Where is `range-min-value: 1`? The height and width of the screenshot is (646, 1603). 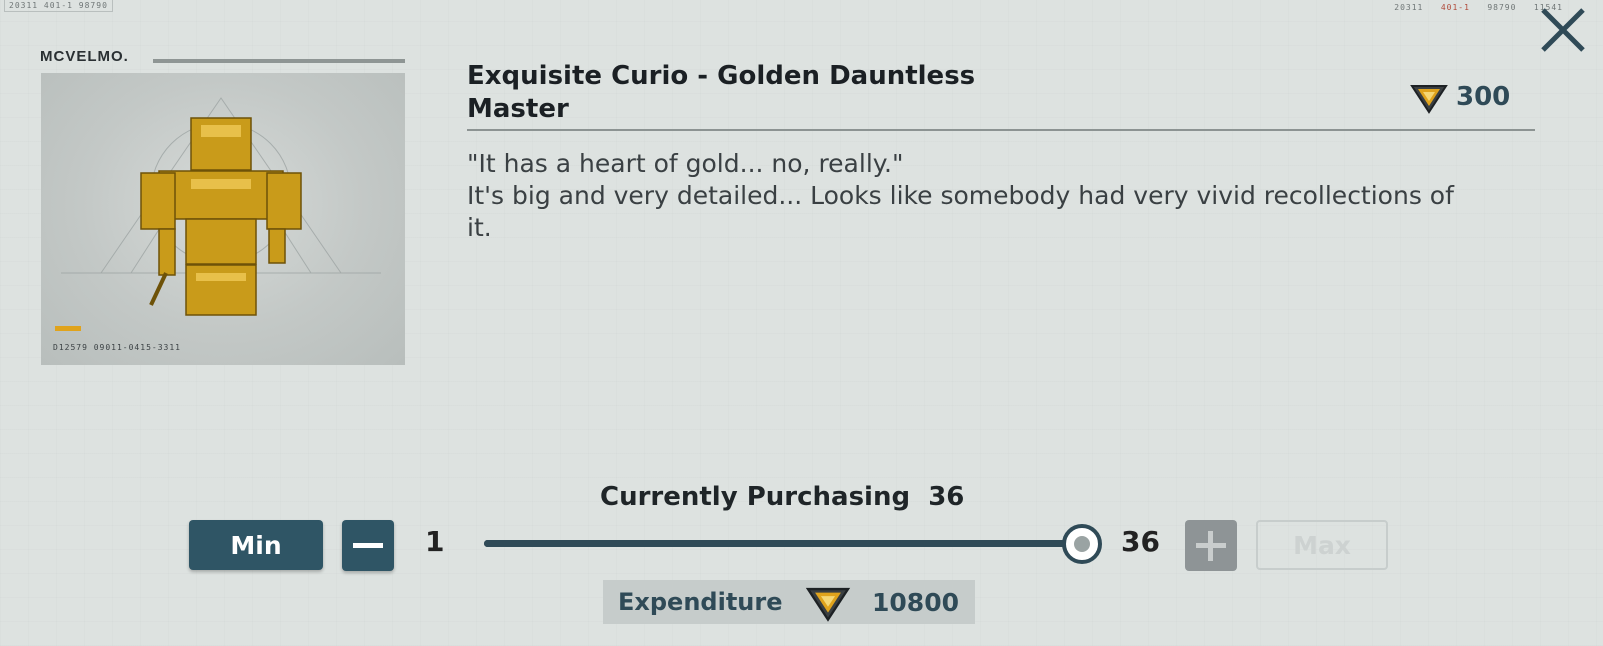 range-min-value: 1 is located at coordinates (435, 541).